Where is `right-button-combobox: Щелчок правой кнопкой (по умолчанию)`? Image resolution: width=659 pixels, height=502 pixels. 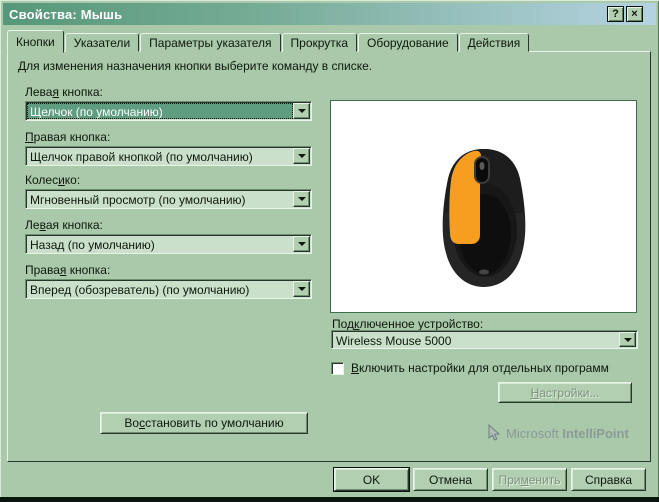 right-button-combobox: Щелчок правой кнопкой (по умолчанию) is located at coordinates (168, 156).